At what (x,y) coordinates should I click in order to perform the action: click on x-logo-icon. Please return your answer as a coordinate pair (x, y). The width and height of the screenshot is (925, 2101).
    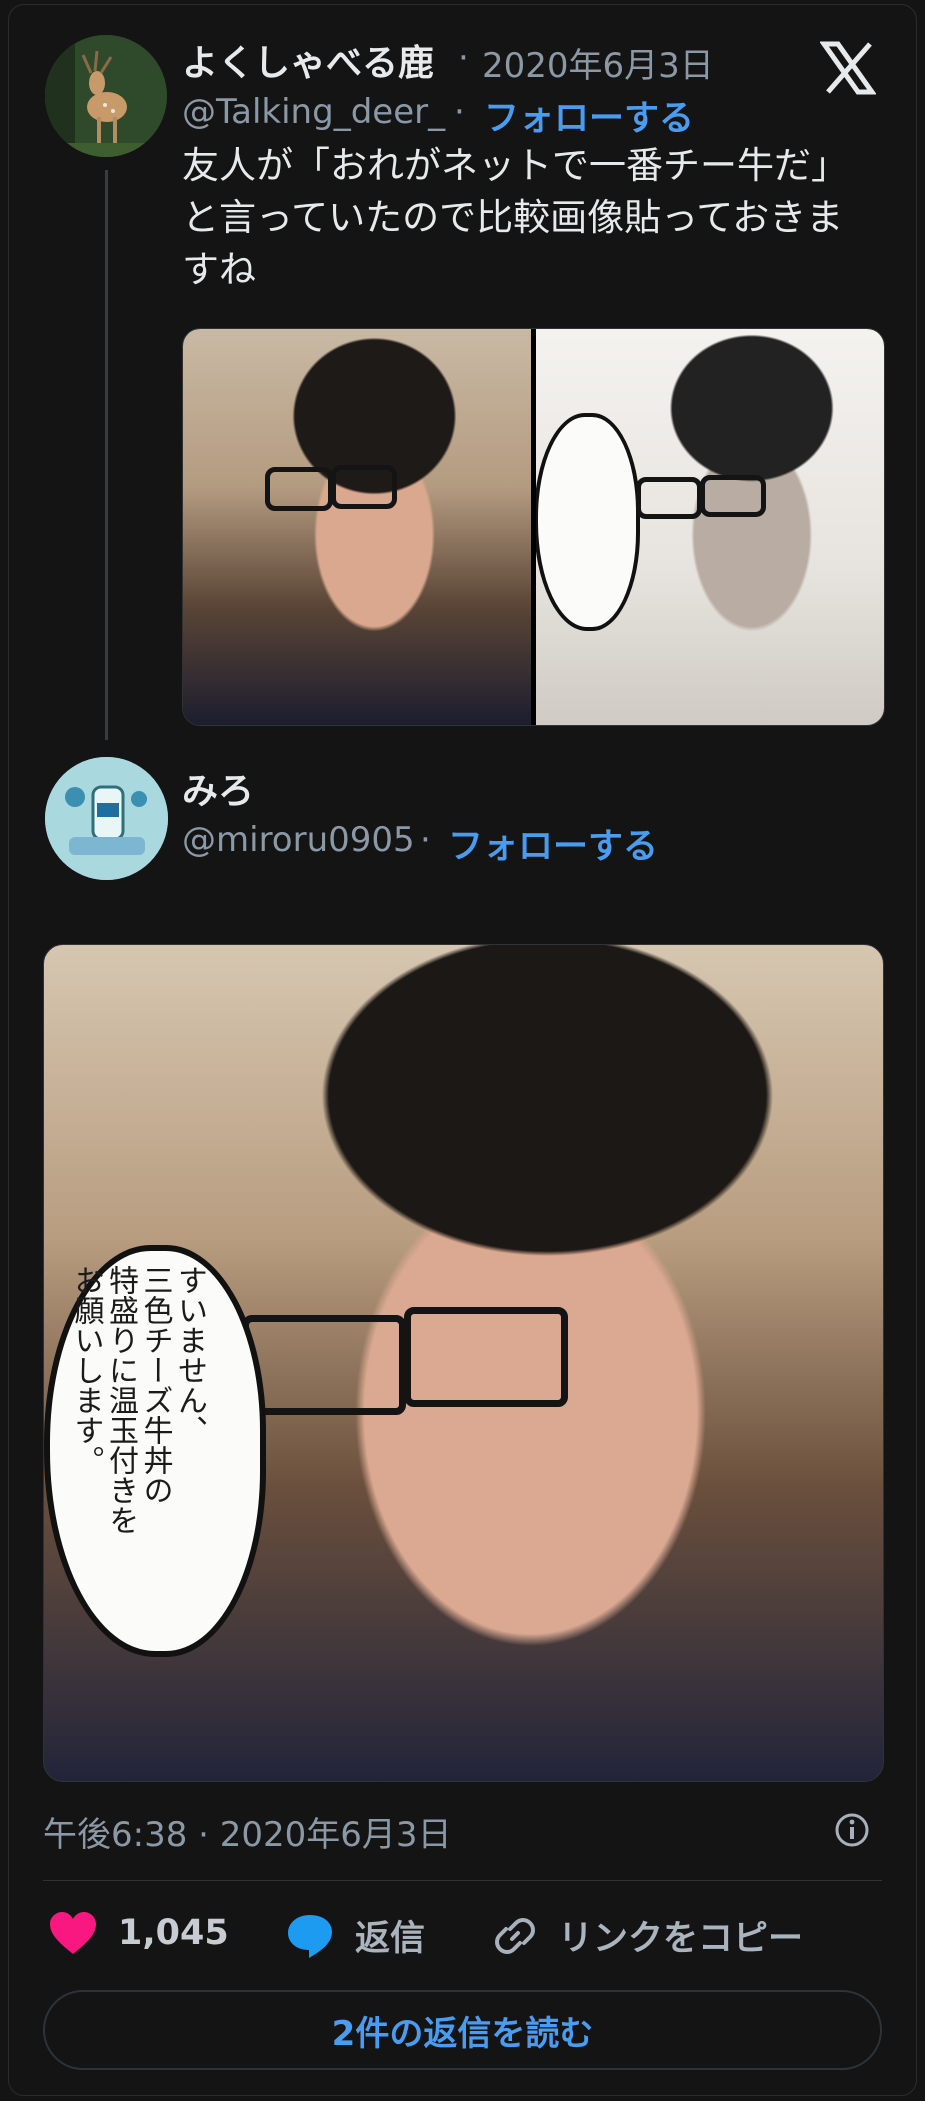
    Looking at the image, I should click on (848, 68).